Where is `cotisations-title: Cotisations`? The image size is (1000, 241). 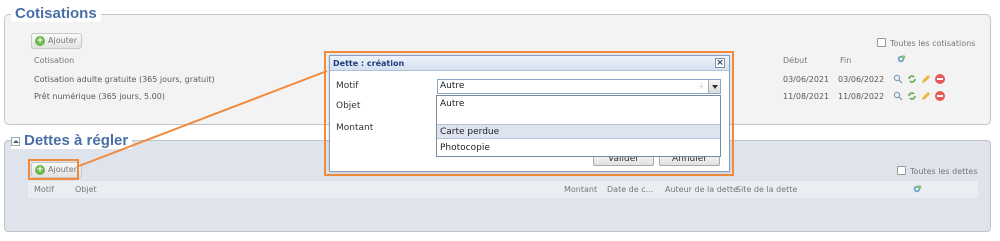 cotisations-title: Cotisations is located at coordinates (56, 14).